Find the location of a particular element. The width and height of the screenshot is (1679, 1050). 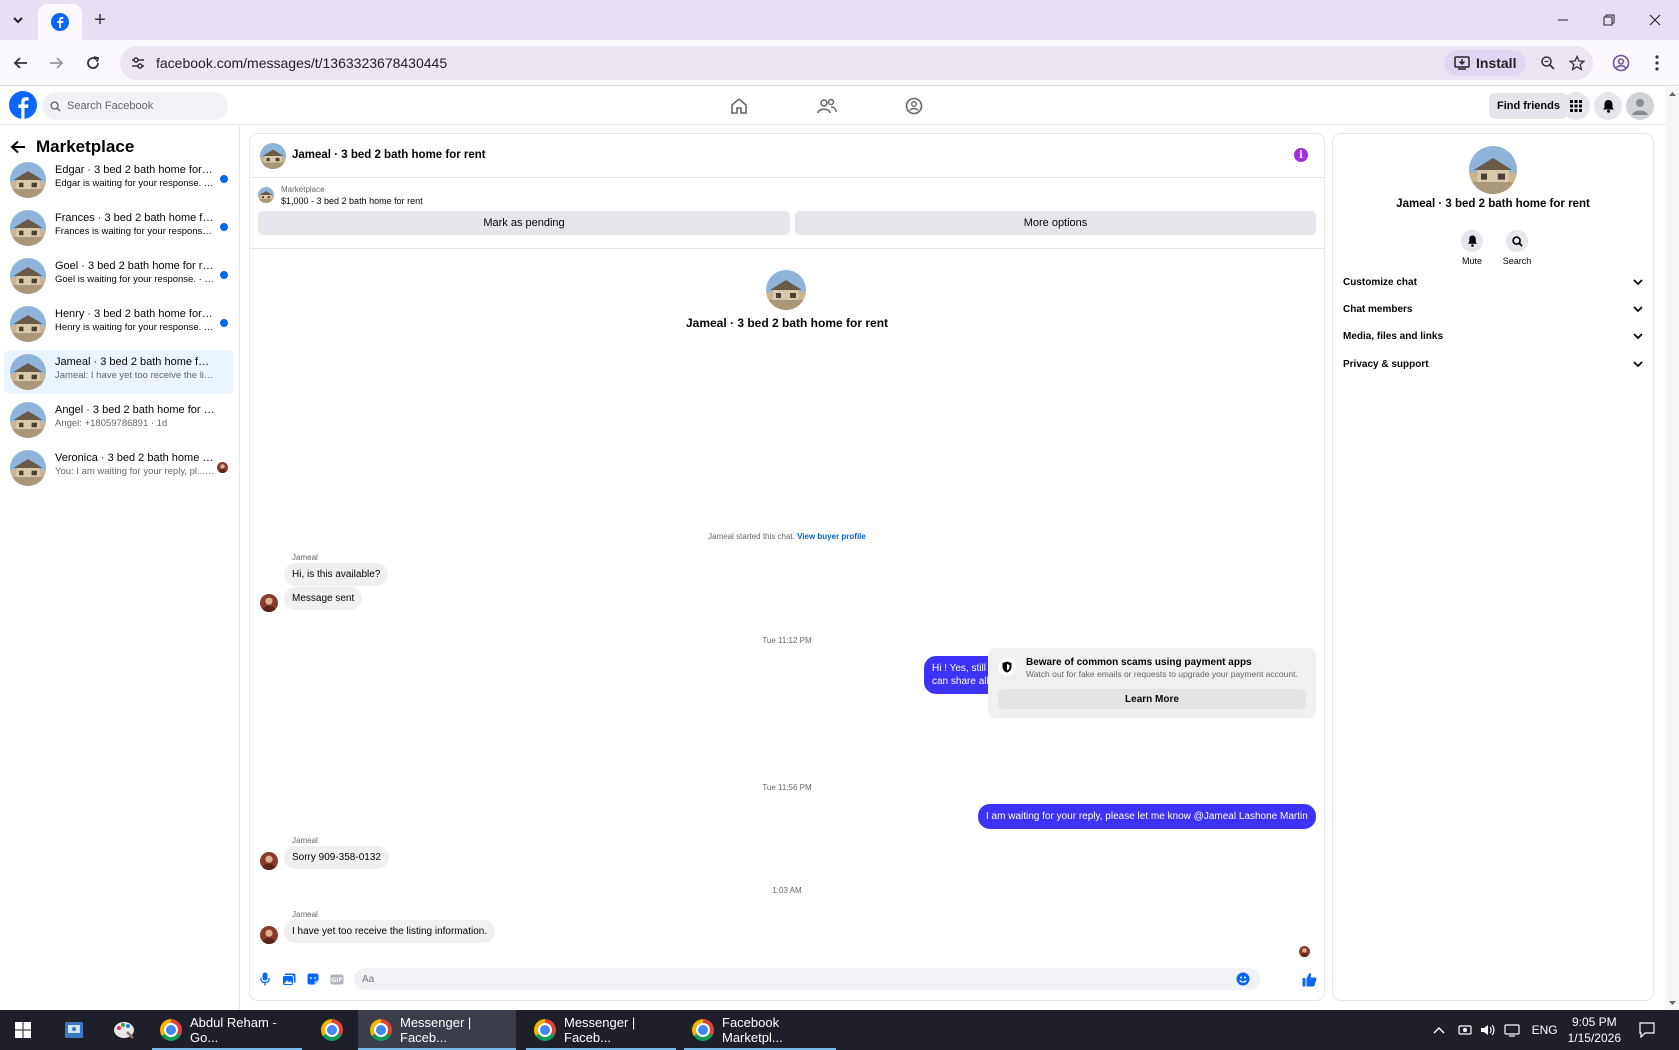

friends-icon is located at coordinates (827, 106).